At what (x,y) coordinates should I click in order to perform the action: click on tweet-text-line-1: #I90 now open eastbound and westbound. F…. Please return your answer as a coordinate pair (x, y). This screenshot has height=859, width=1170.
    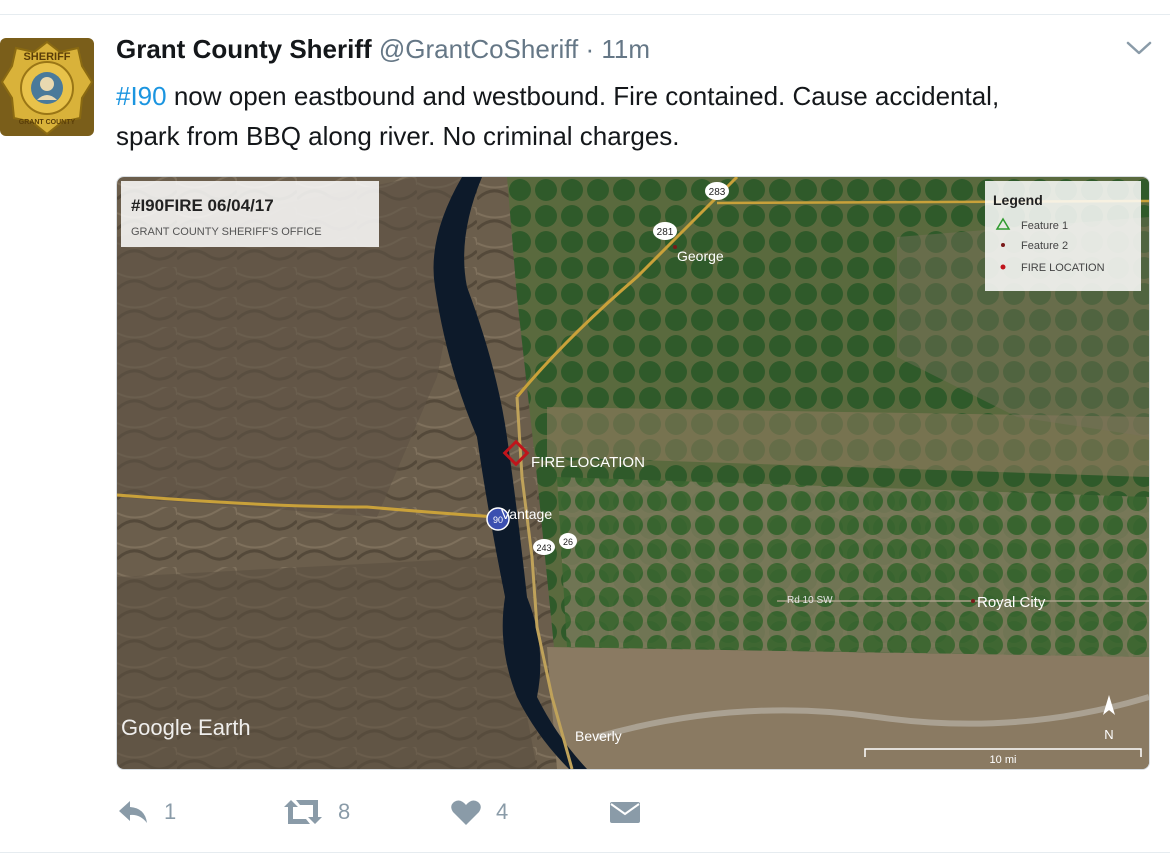
    Looking at the image, I should click on (636, 96).